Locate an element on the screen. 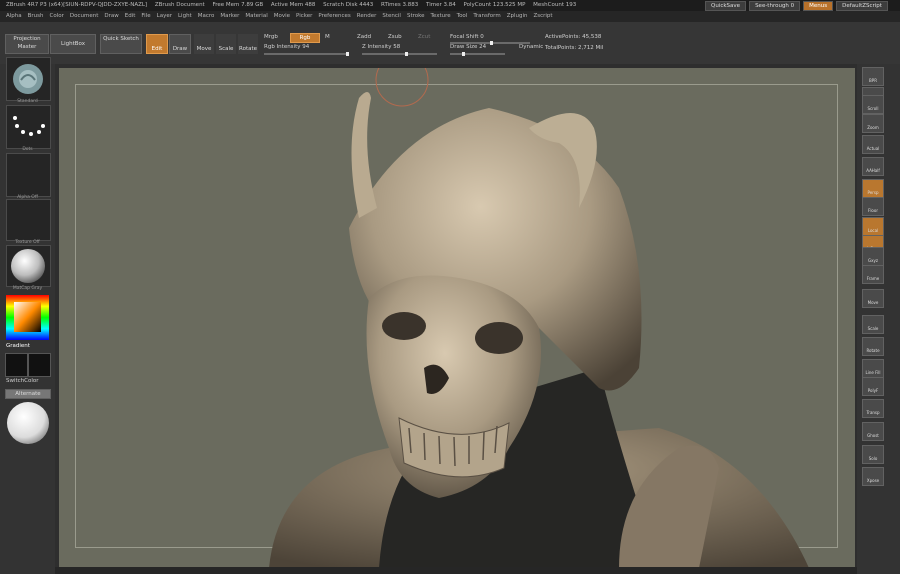 The width and height of the screenshot is (900, 574). mesh-count: MeshCount 193 is located at coordinates (555, 5).